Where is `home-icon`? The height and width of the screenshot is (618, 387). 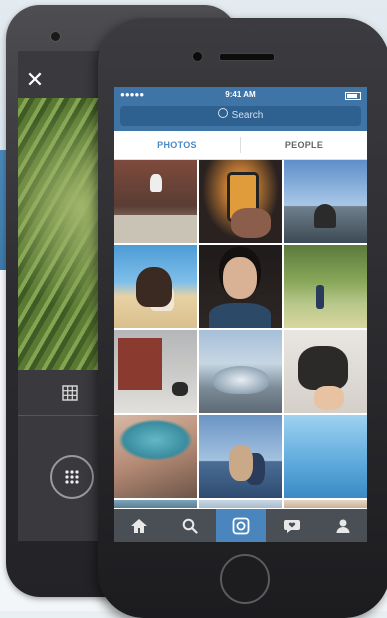 home-icon is located at coordinates (139, 525).